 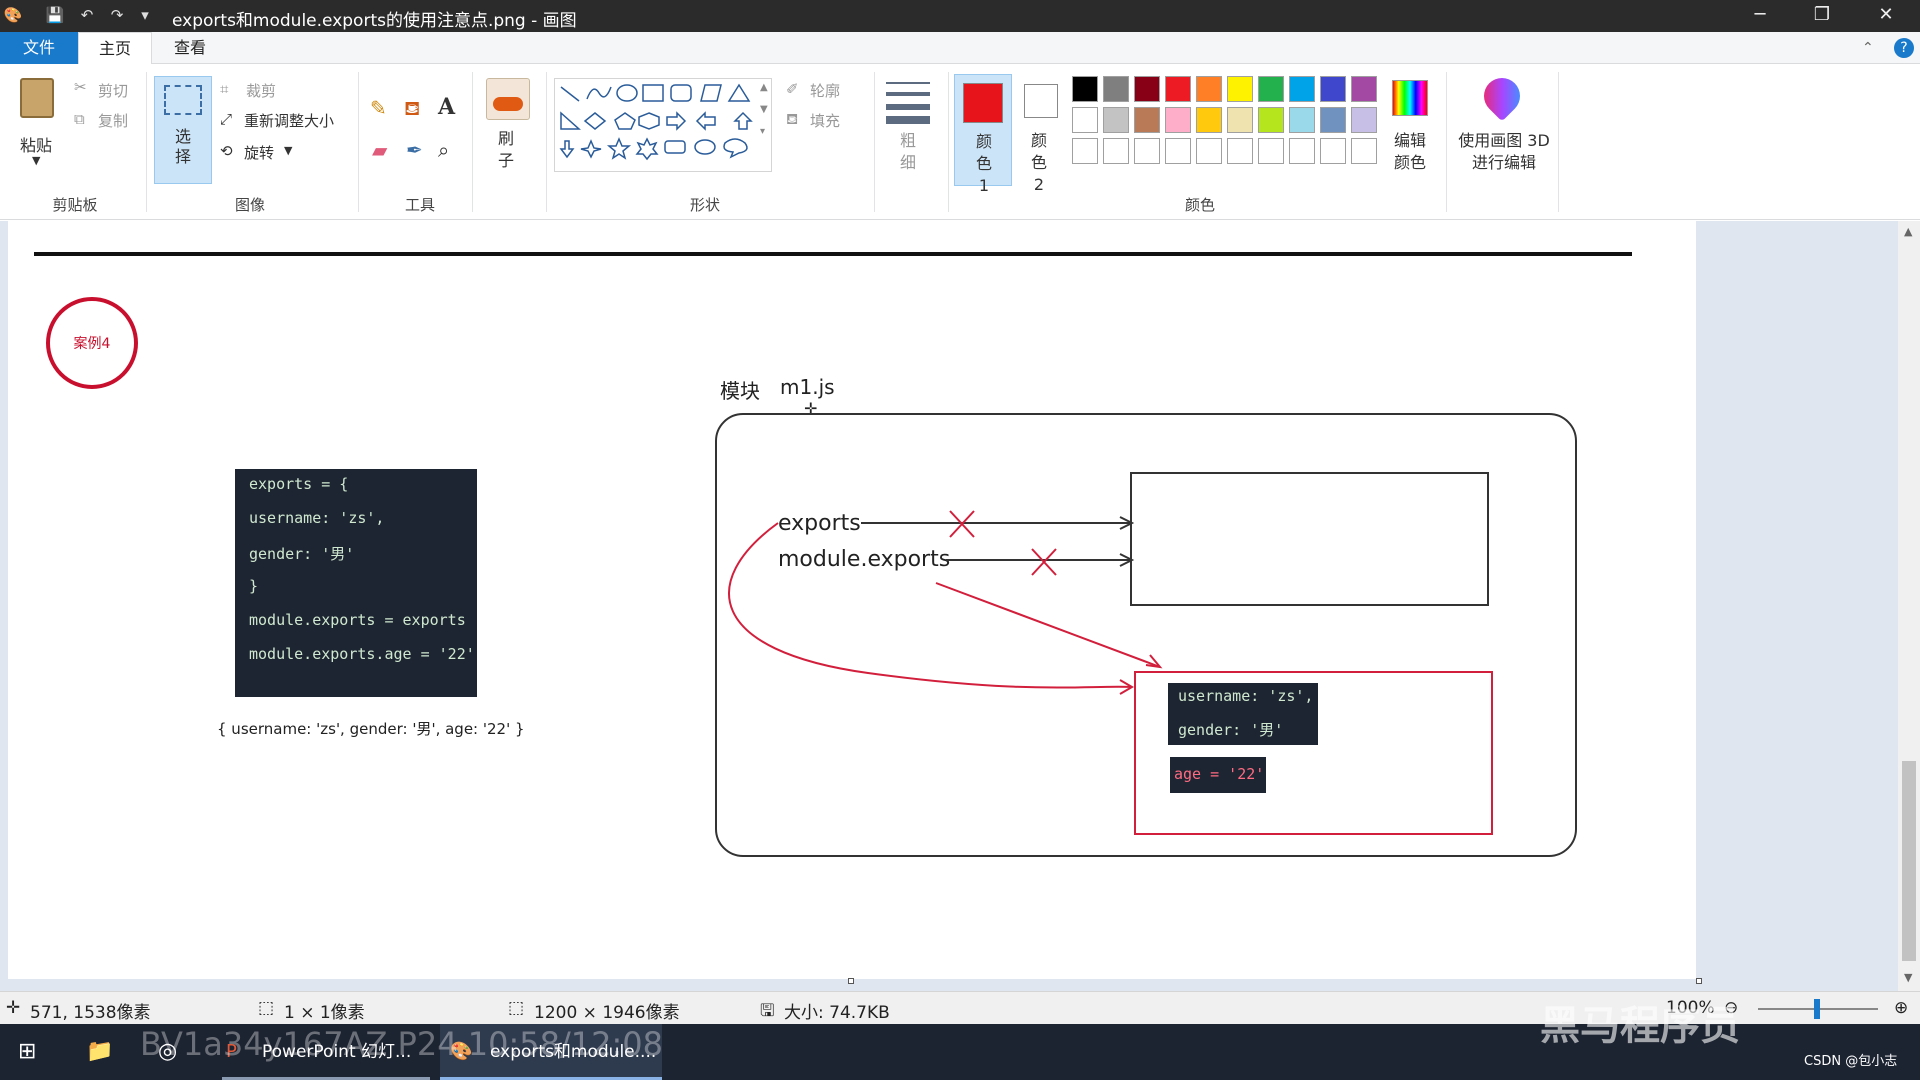 I want to click on text-tool-icon: A, so click(x=446, y=107).